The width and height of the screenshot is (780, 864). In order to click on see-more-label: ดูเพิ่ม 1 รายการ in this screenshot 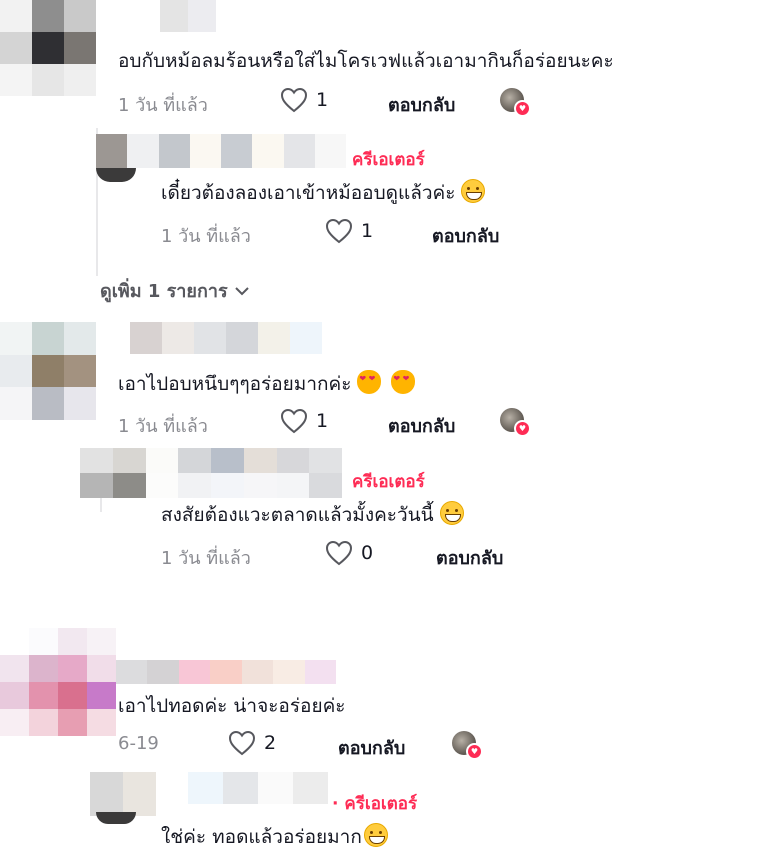, I will do `click(164, 291)`.